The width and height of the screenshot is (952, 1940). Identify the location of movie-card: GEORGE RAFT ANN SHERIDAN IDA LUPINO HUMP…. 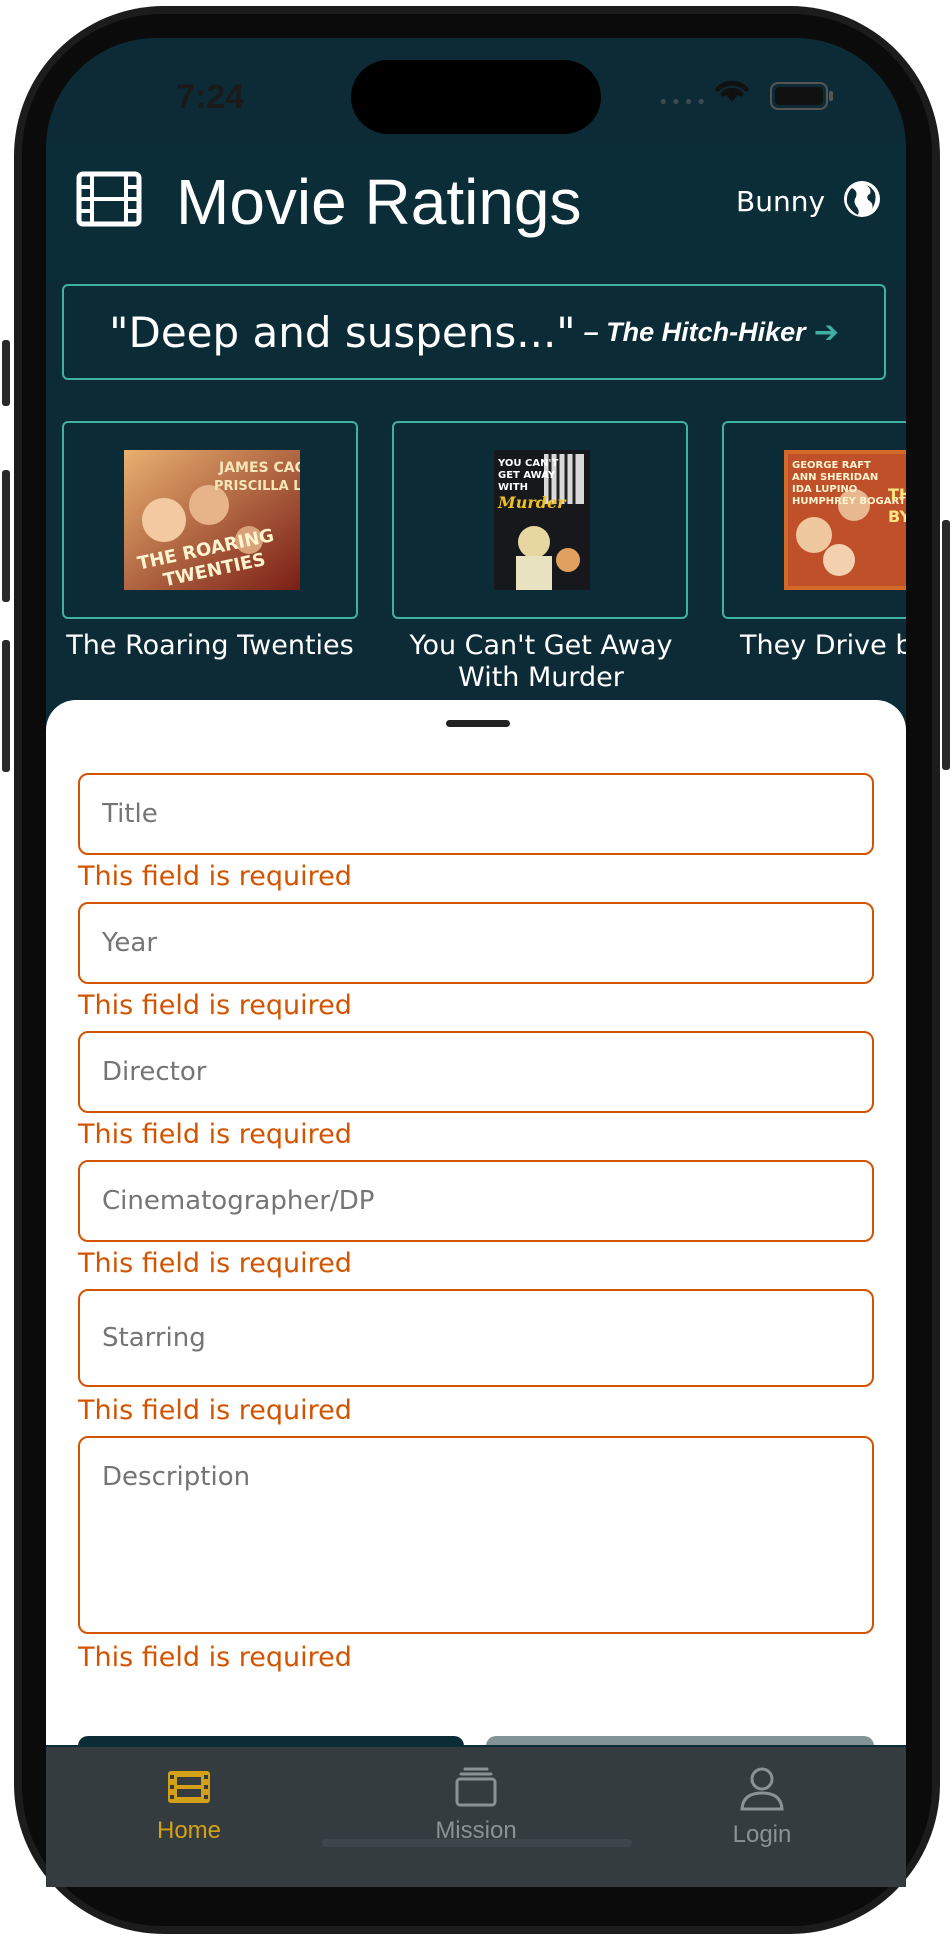
(814, 520).